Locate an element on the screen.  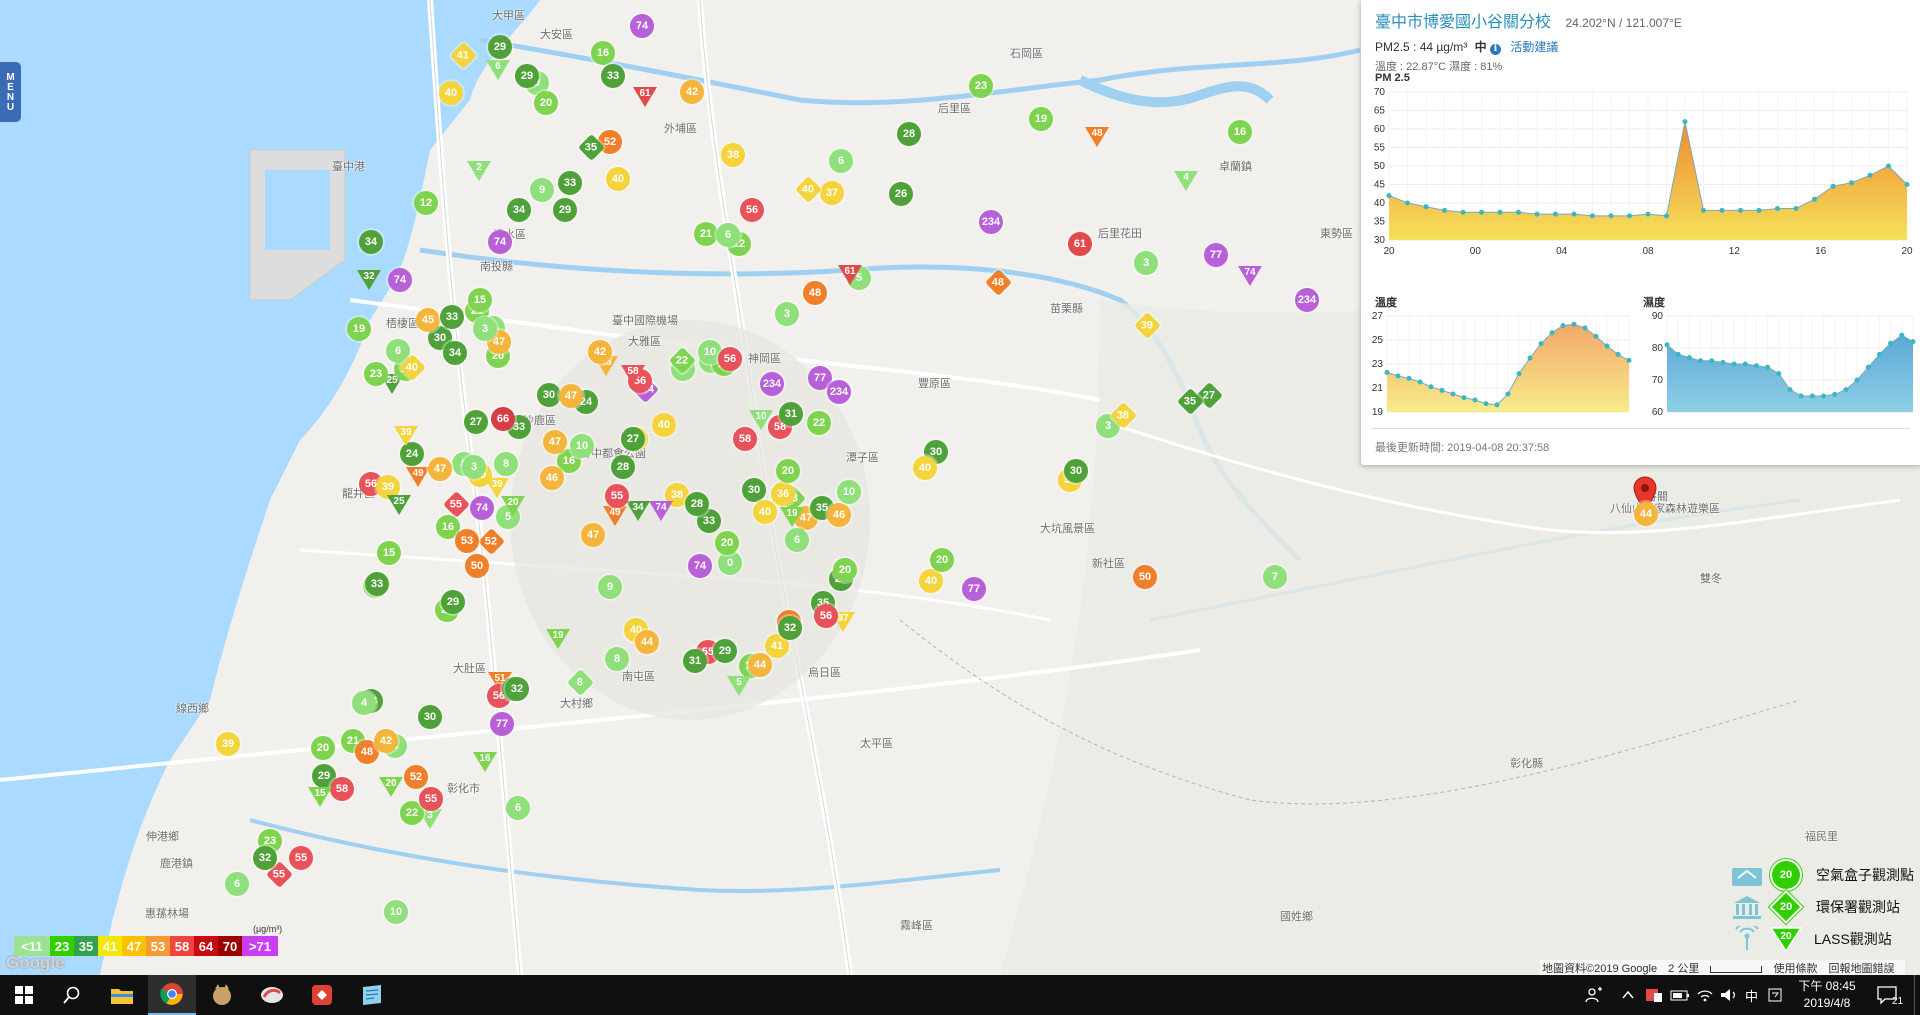
airbox-marker: 52 is located at coordinates (416, 777).